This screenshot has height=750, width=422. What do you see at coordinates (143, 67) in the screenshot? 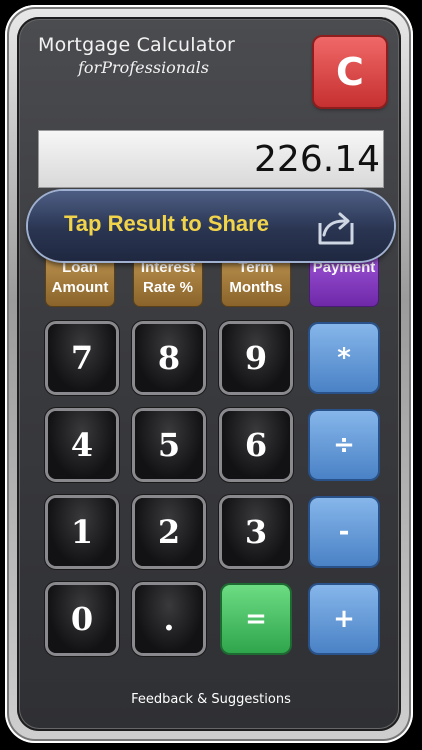
I see `app-title-line2: forProfessionals` at bounding box center [143, 67].